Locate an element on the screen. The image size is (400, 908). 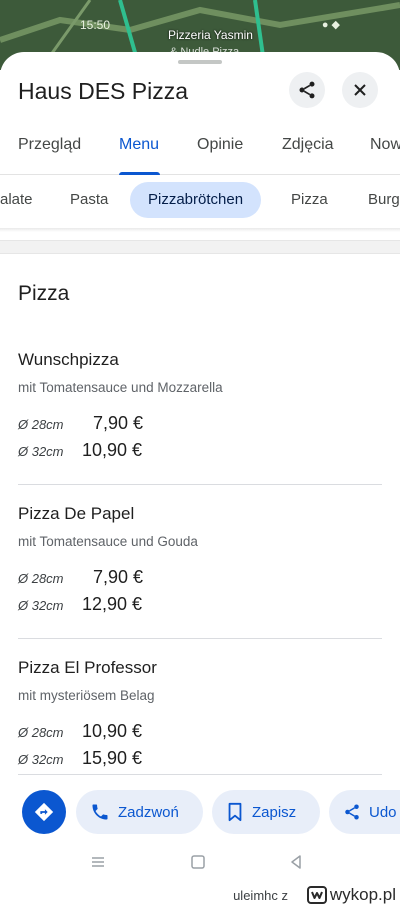
directions-button is located at coordinates (44, 812).